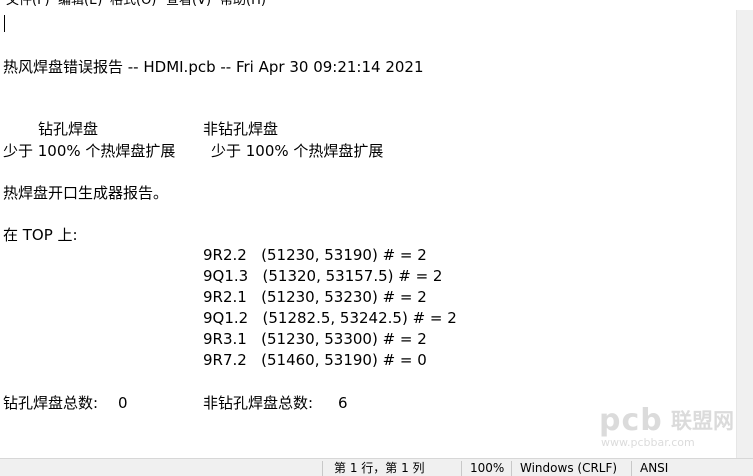  I want to click on menu-format: 格式(O), so click(133, 4).